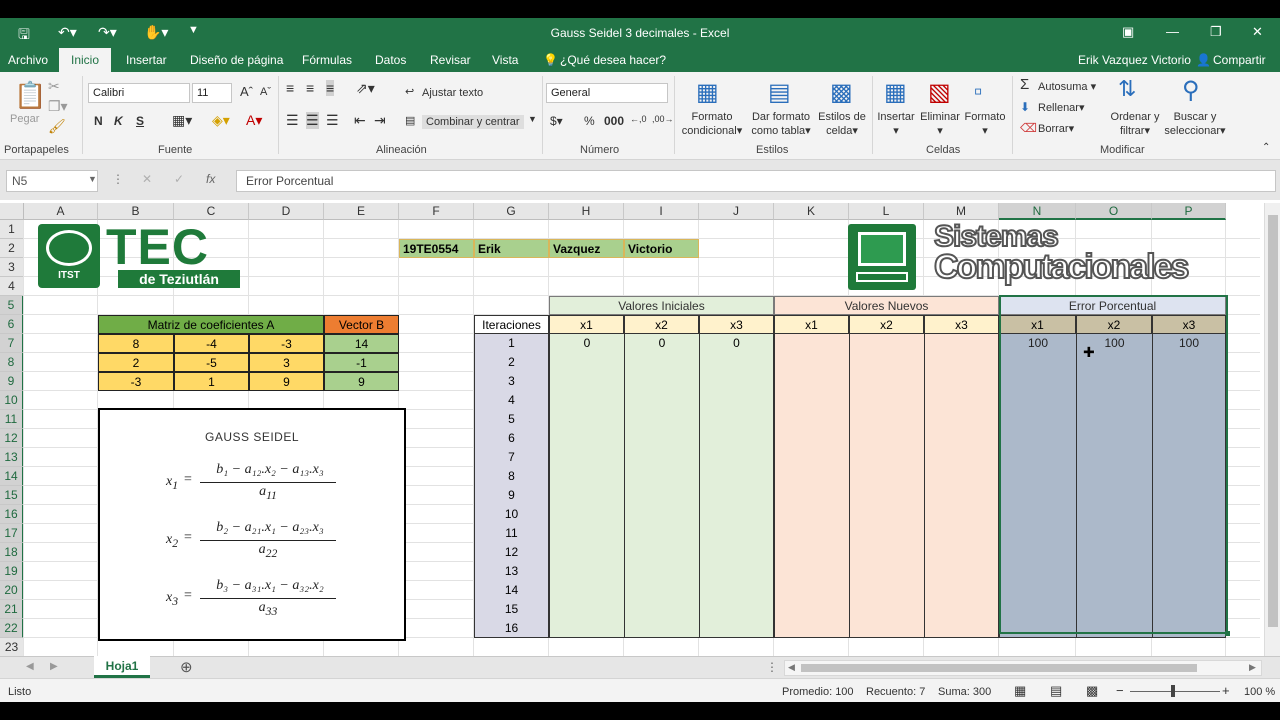  Describe the element at coordinates (1020, 691) in the screenshot. I see `normal-view-icon: ▦` at that location.